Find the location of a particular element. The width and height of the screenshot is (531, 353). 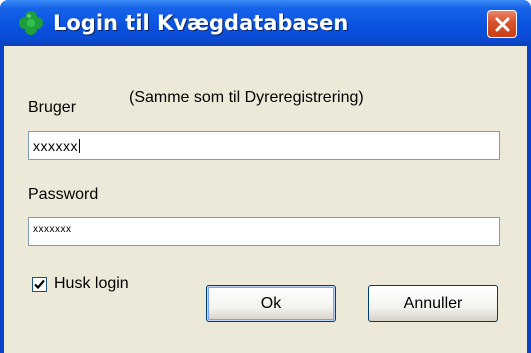

close-button is located at coordinates (502, 24).